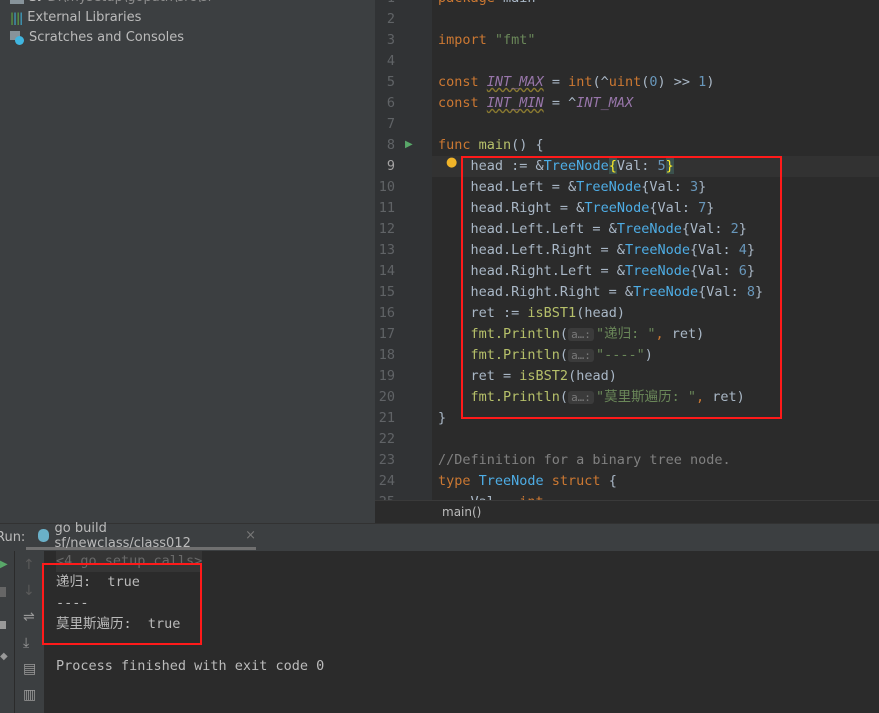 This screenshot has height=713, width=879. I want to click on code-token: = ^, so click(560, 103).